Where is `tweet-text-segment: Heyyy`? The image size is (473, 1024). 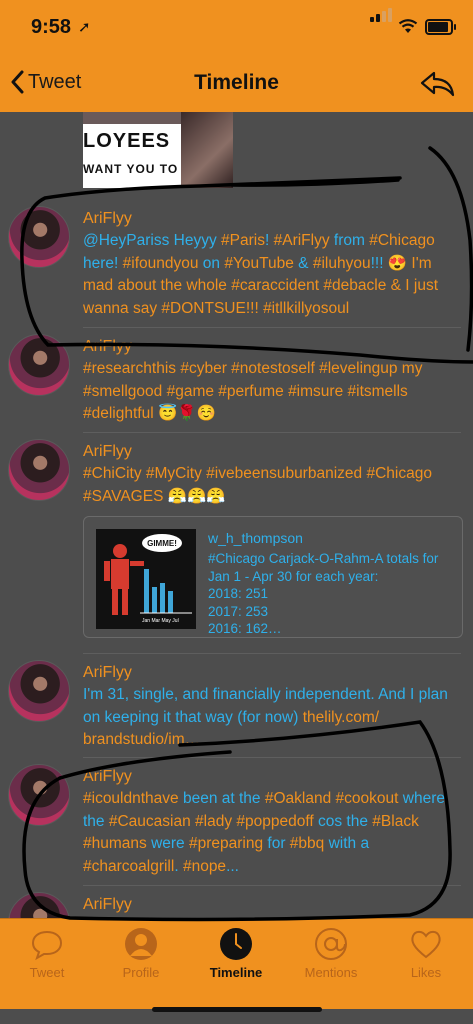 tweet-text-segment: Heyyy is located at coordinates (197, 240).